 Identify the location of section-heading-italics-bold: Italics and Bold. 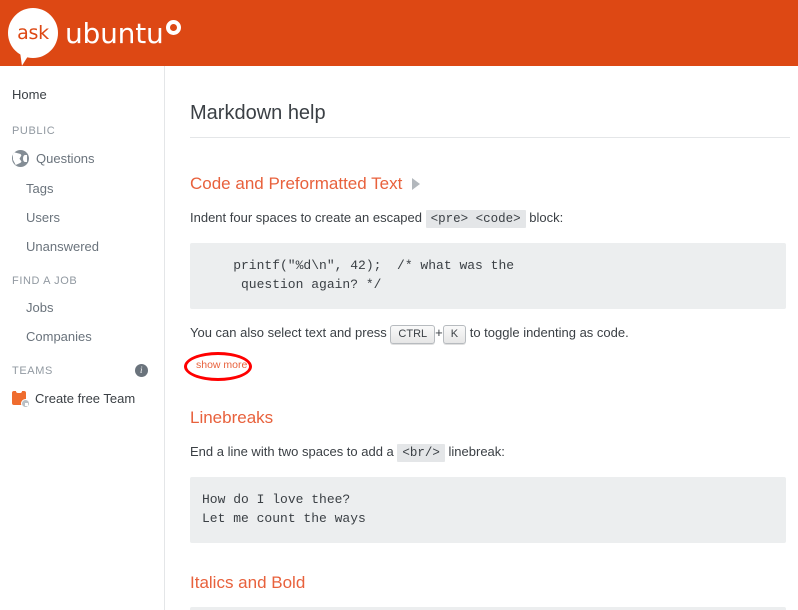
(489, 583).